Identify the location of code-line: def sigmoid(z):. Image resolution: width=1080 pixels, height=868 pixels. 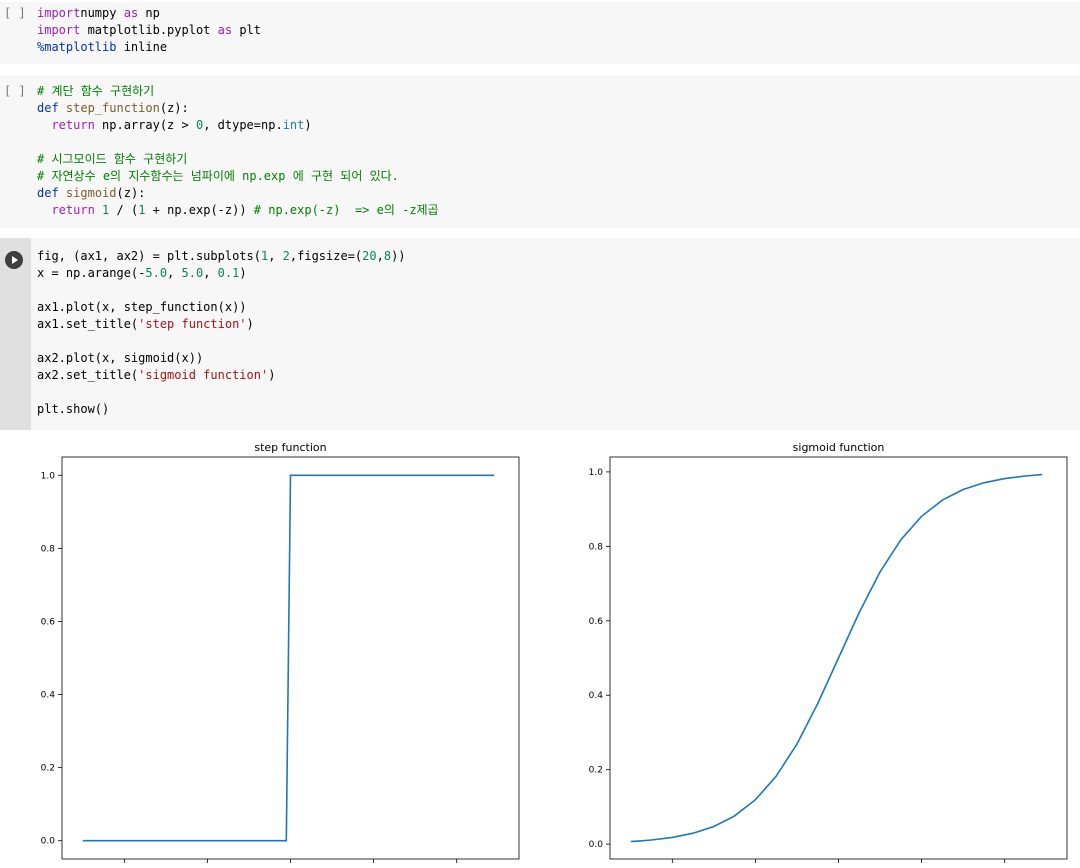
(238, 193).